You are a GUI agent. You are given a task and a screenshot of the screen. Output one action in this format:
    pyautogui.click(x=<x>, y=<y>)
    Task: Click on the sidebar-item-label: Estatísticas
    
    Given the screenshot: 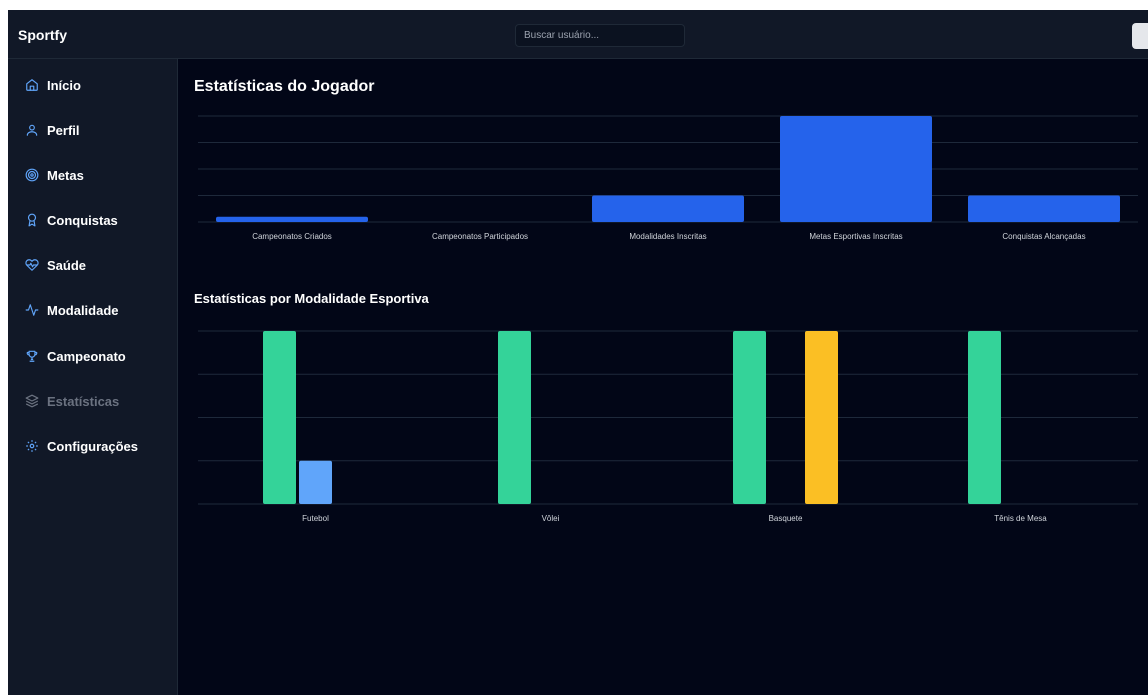 What is the action you would take?
    pyautogui.click(x=83, y=401)
    